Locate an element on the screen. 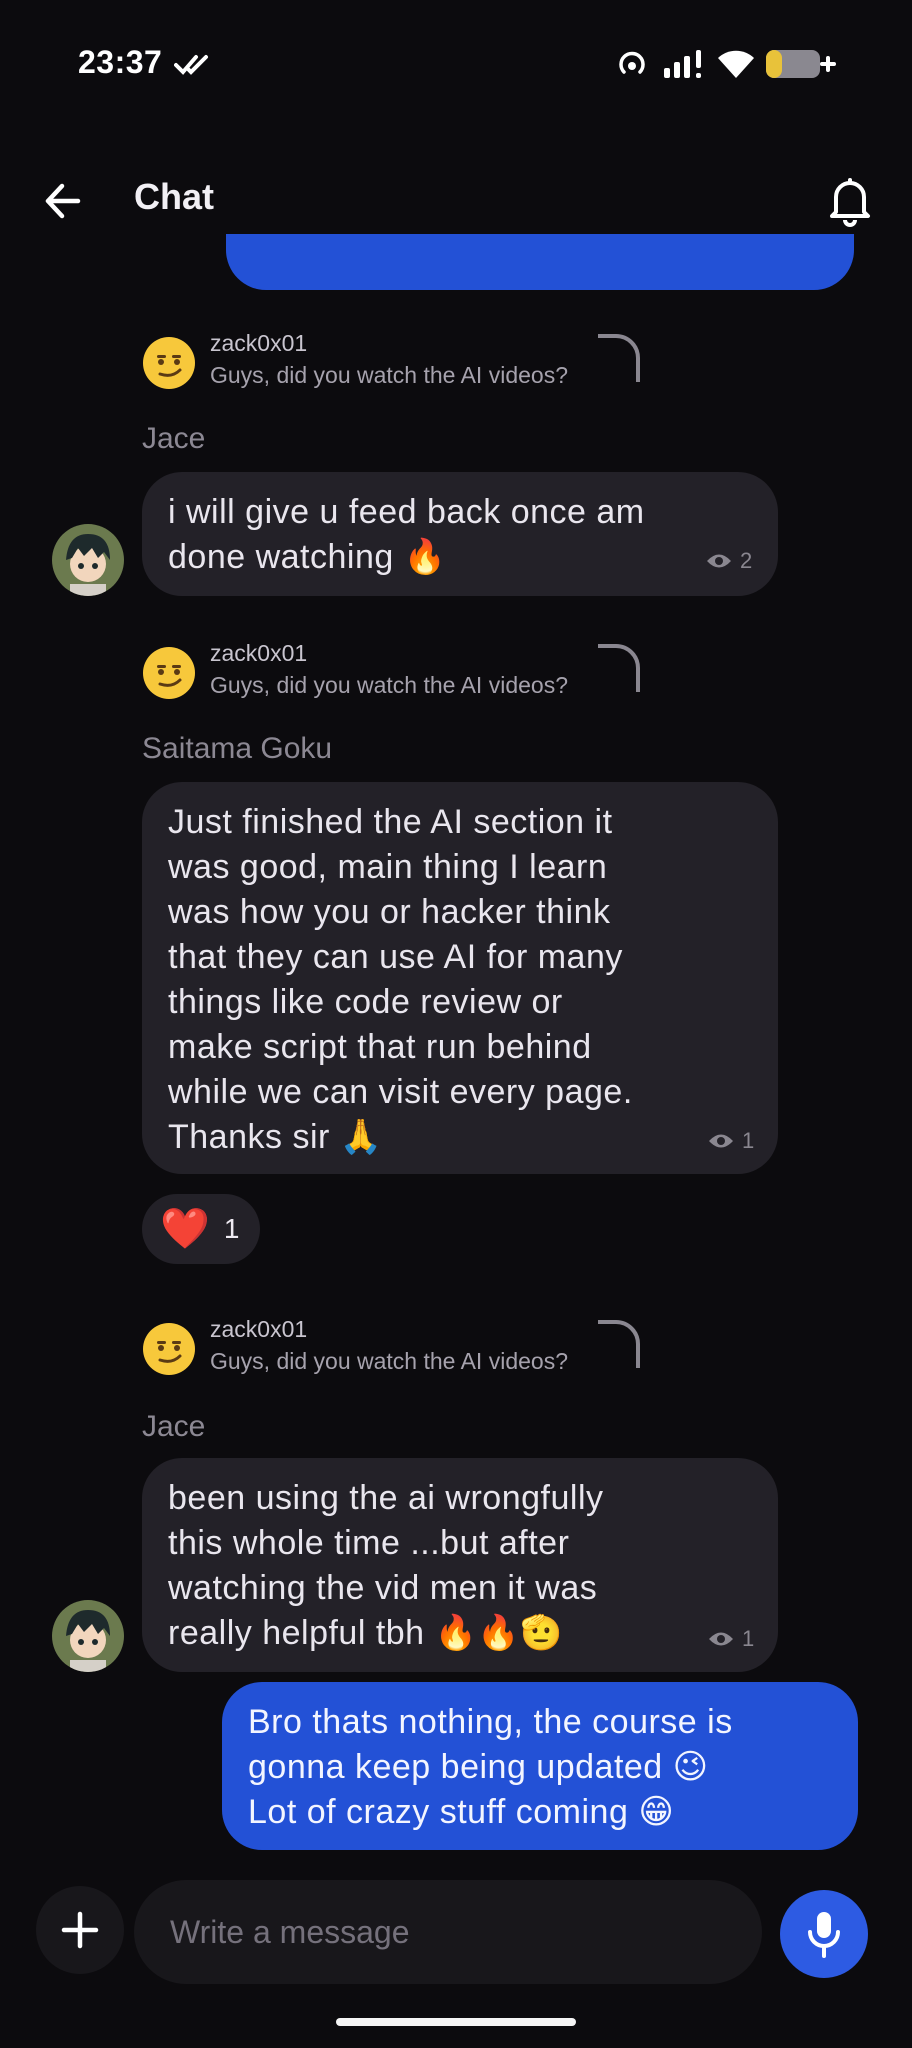  message-line: make script that run behind is located at coordinates (380, 1047).